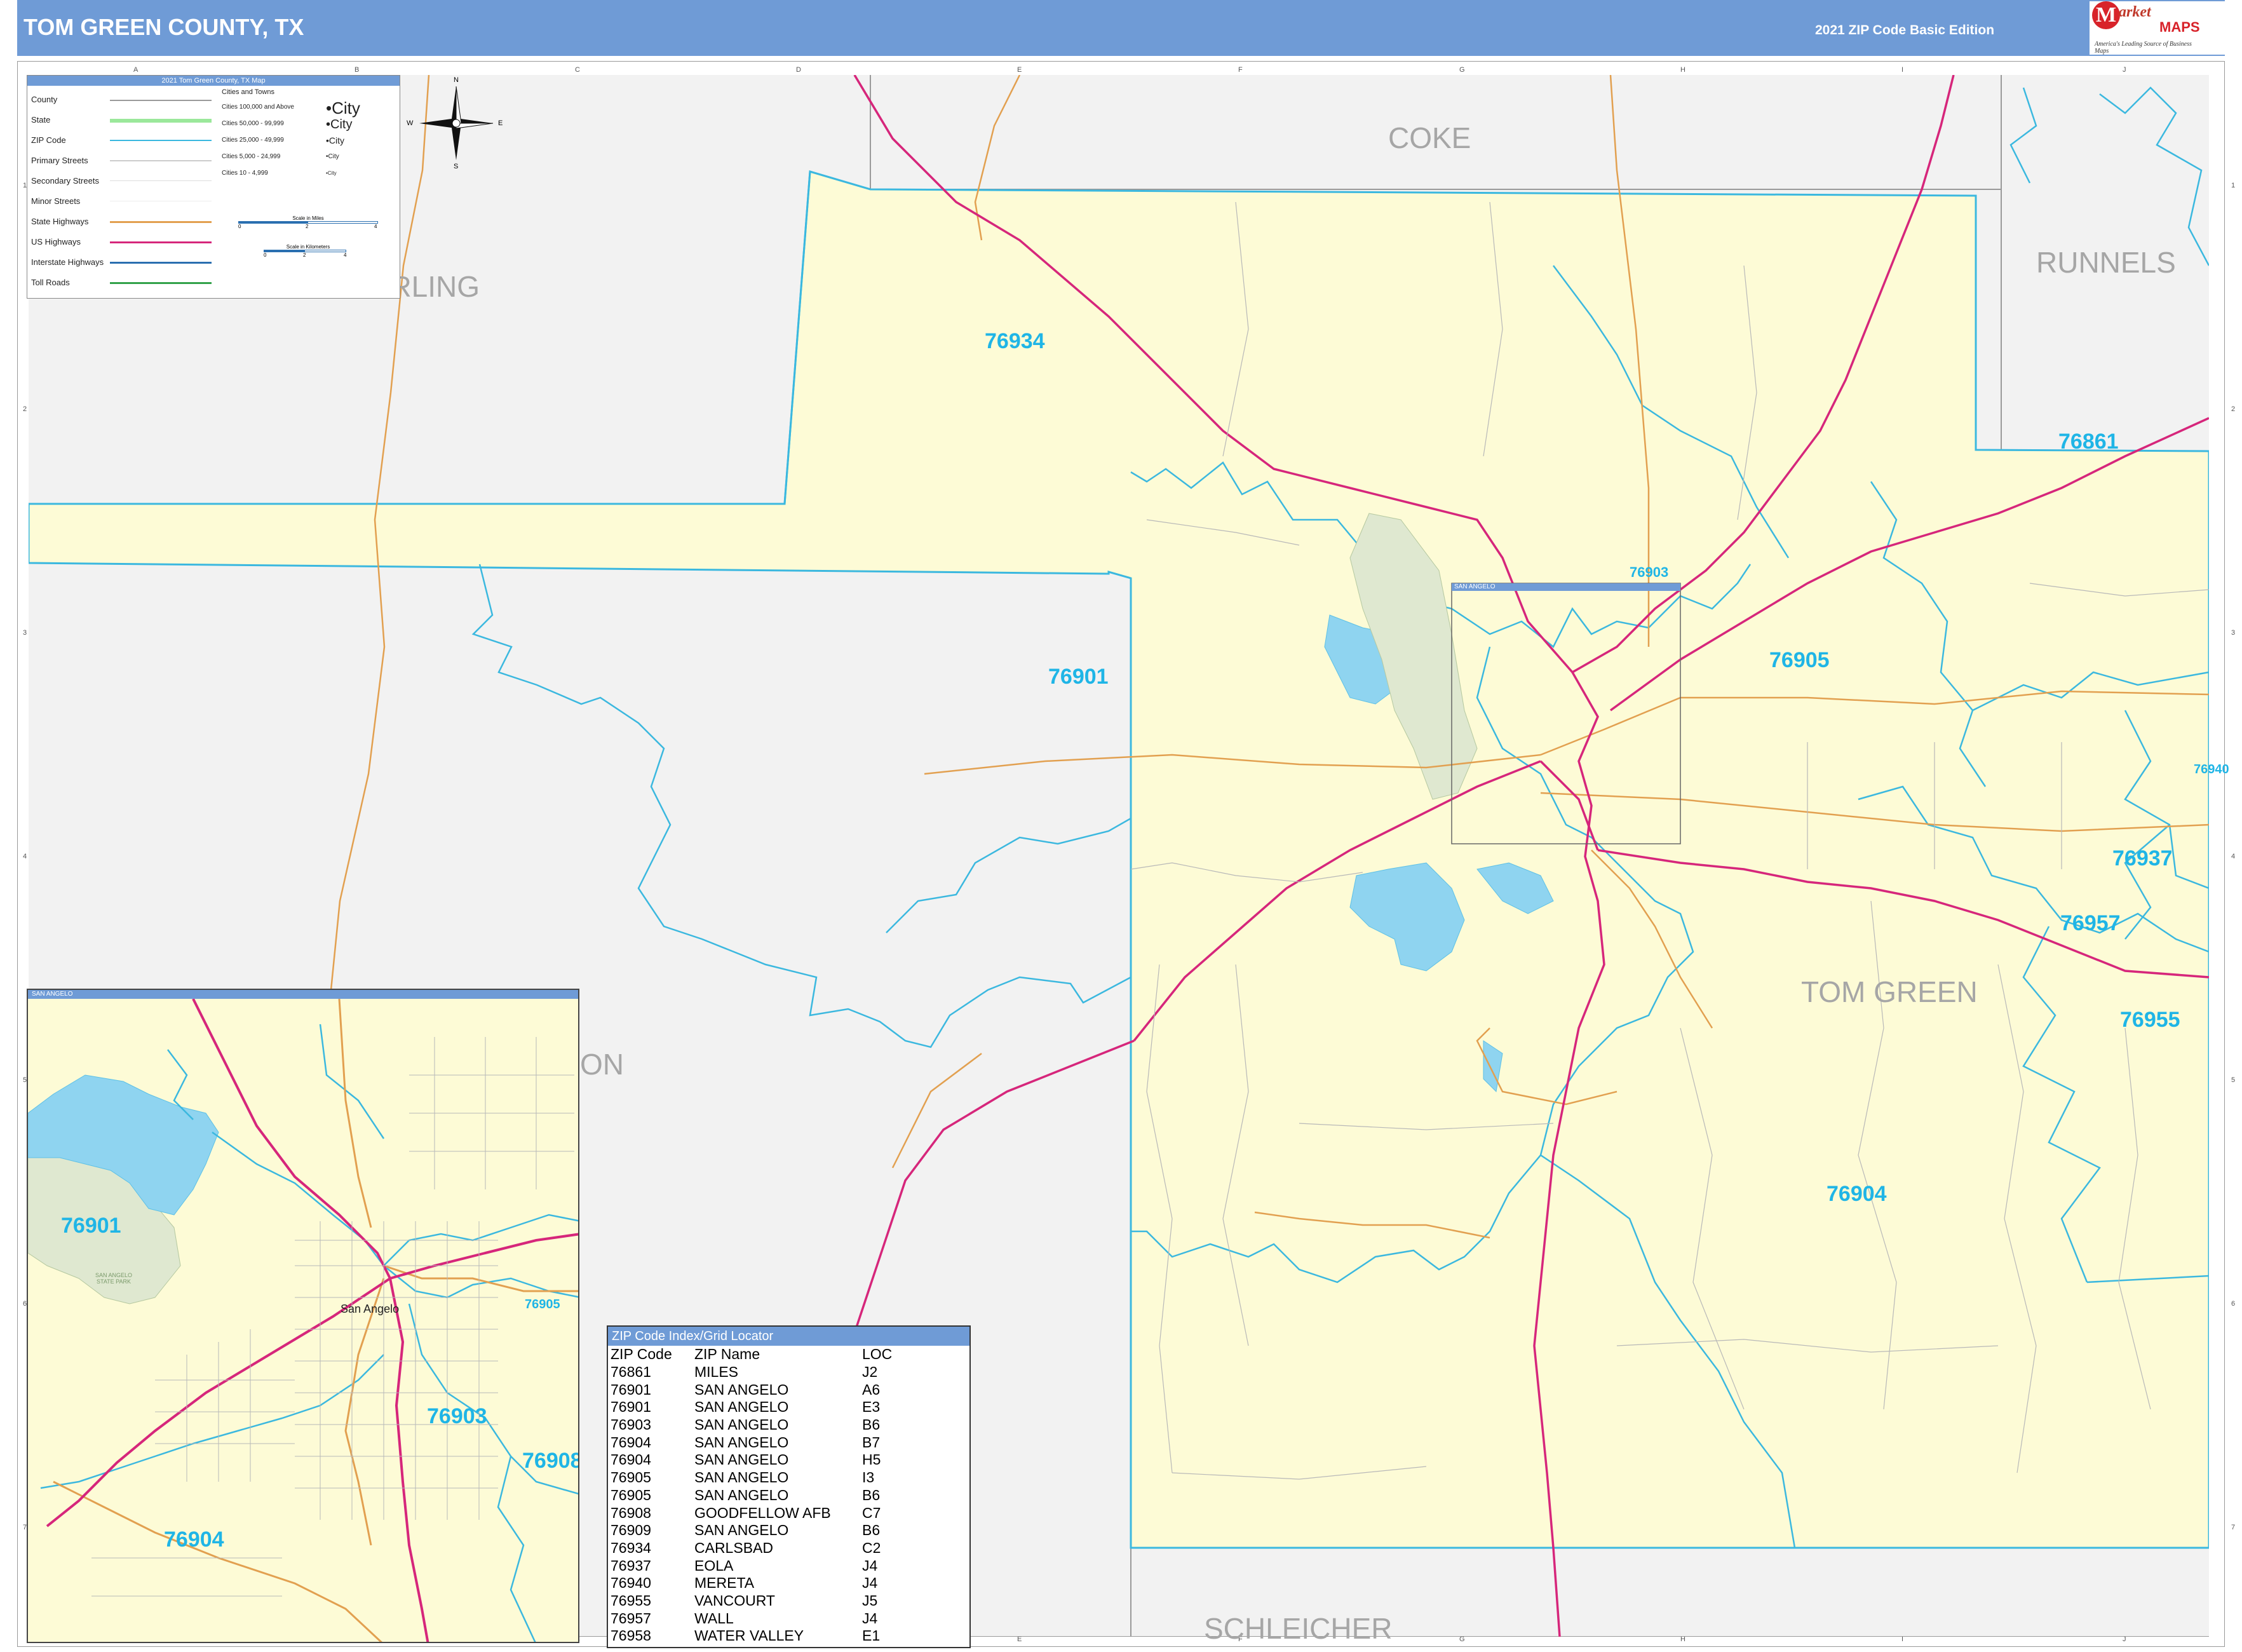  What do you see at coordinates (135, 70) in the screenshot?
I see `grid-col-label: A` at bounding box center [135, 70].